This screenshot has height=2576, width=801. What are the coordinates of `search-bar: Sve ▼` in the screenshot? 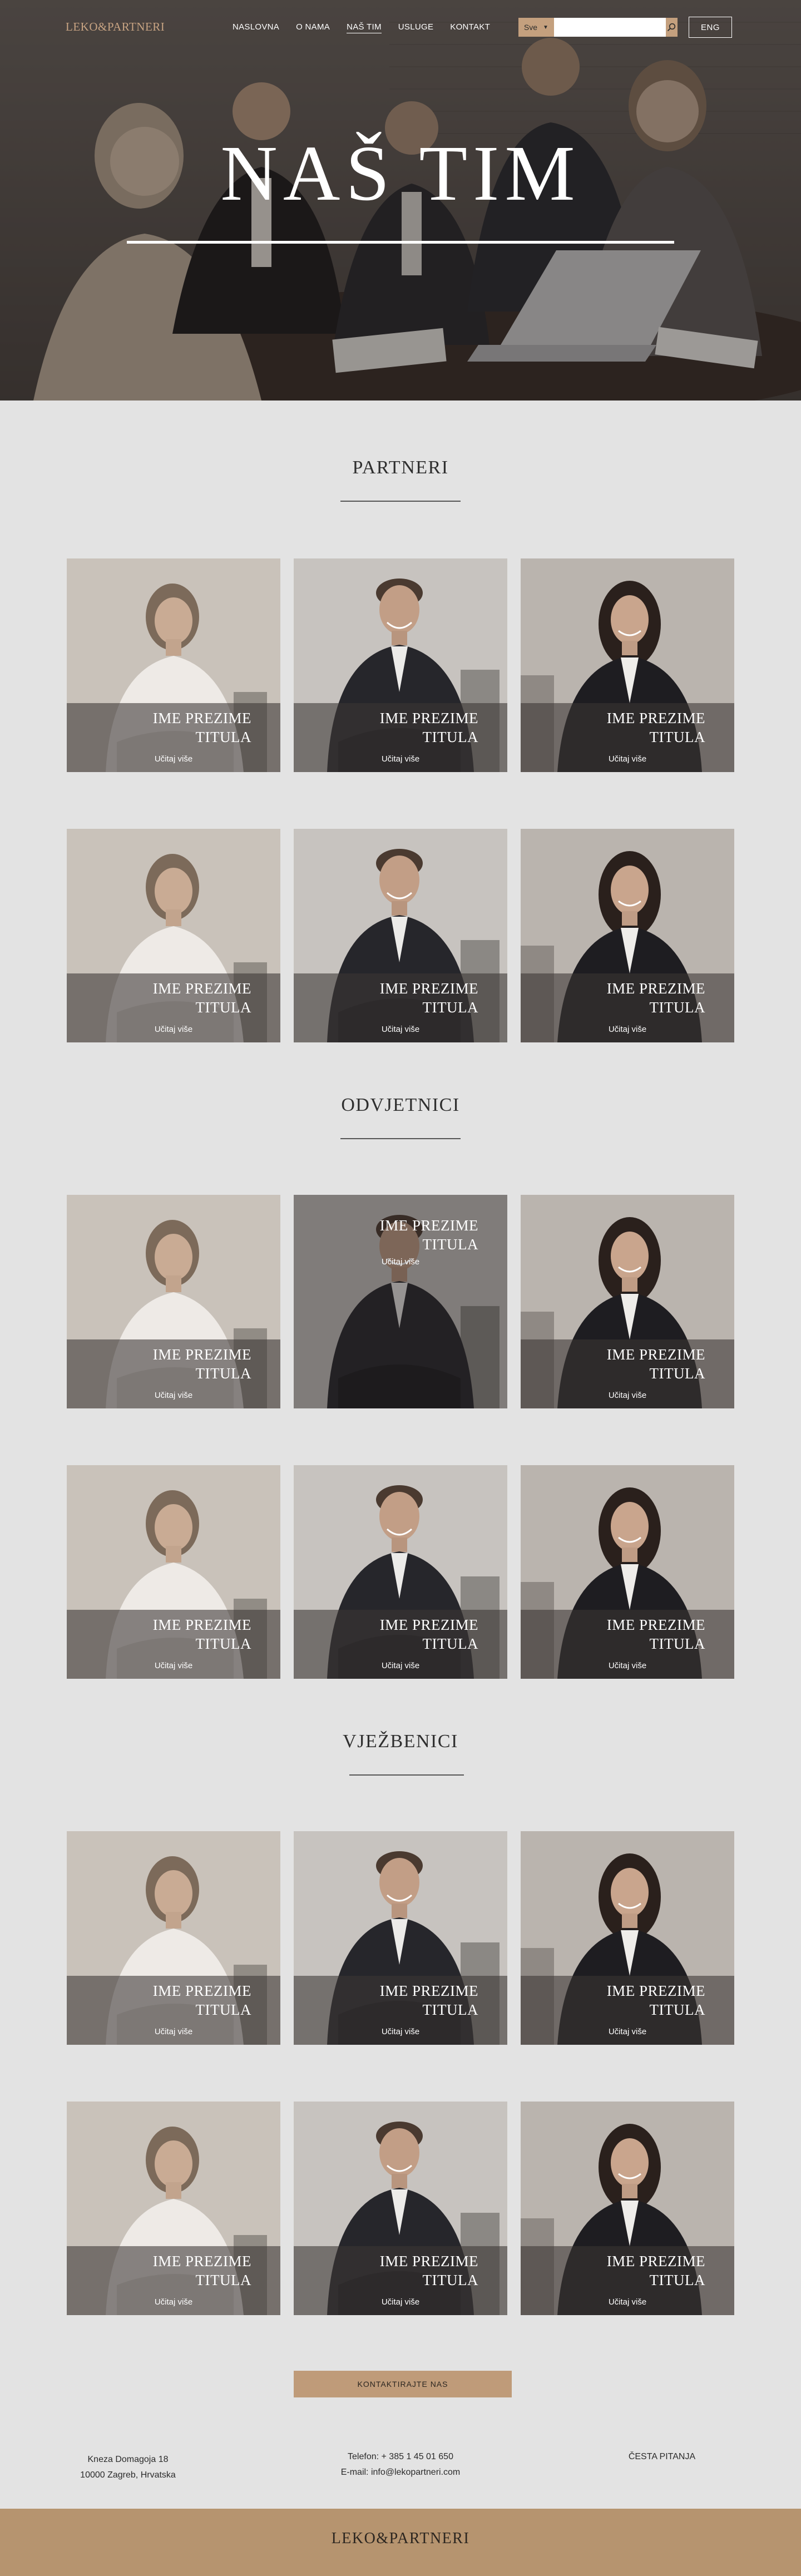 It's located at (598, 28).